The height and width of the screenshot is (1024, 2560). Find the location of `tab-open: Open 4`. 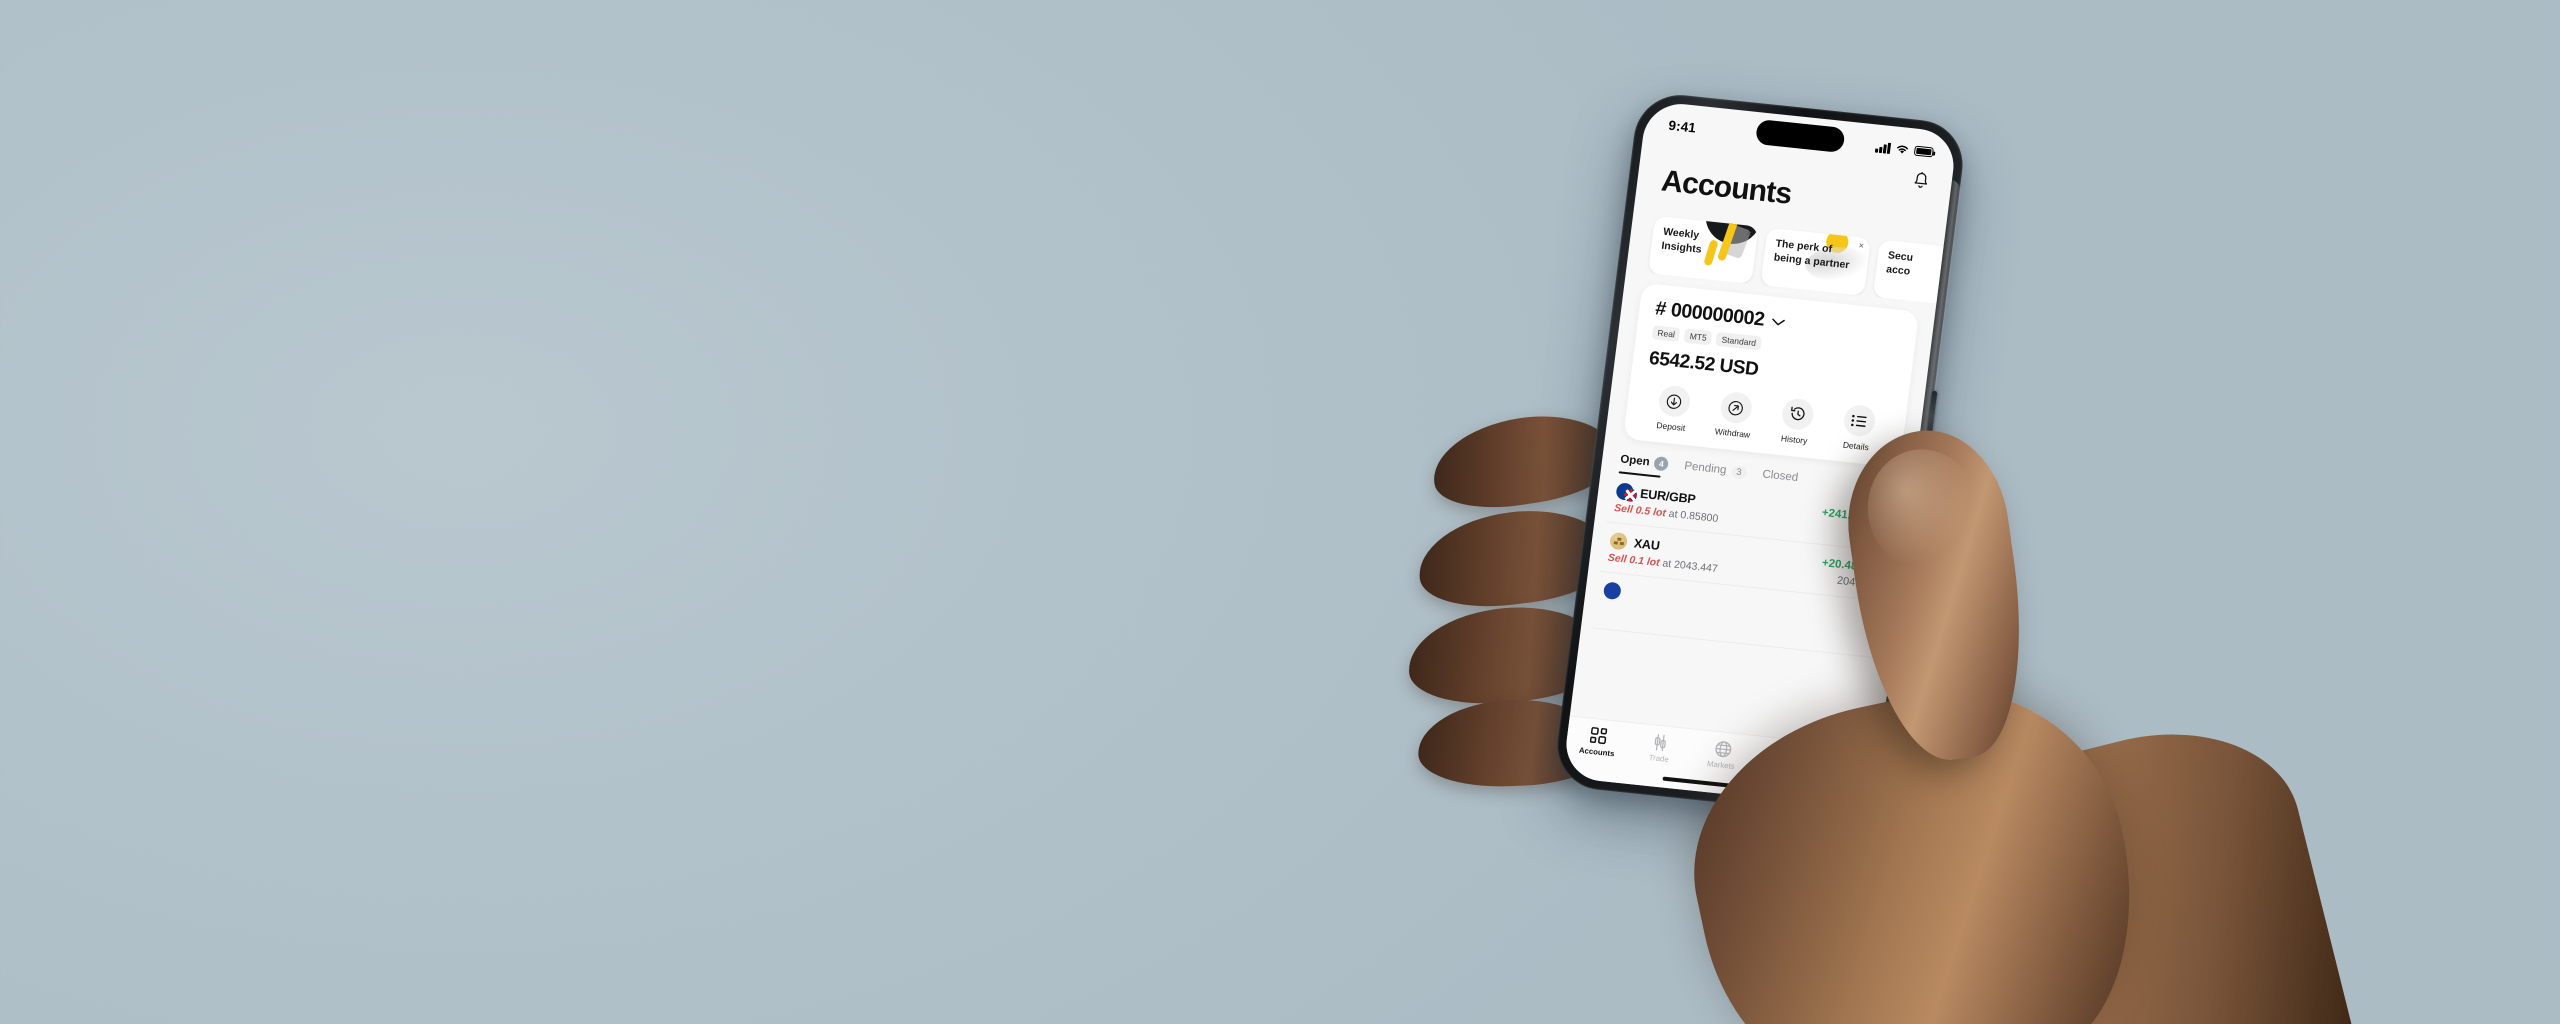

tab-open: Open 4 is located at coordinates (1644, 462).